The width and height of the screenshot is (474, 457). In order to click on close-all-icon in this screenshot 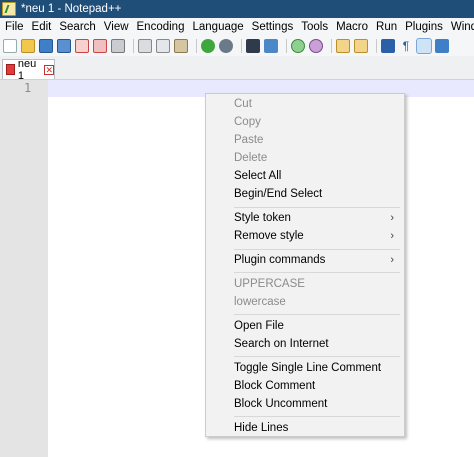, I will do `click(100, 46)`.